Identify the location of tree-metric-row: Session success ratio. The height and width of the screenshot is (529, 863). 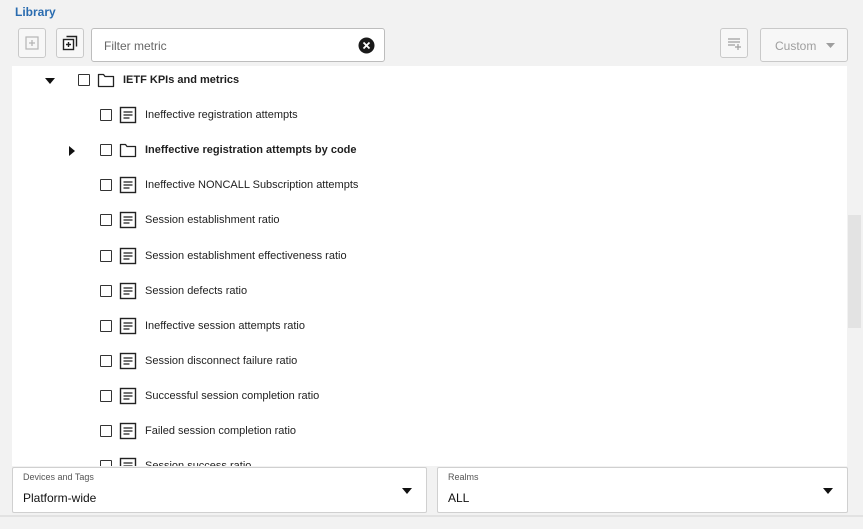
(429, 459).